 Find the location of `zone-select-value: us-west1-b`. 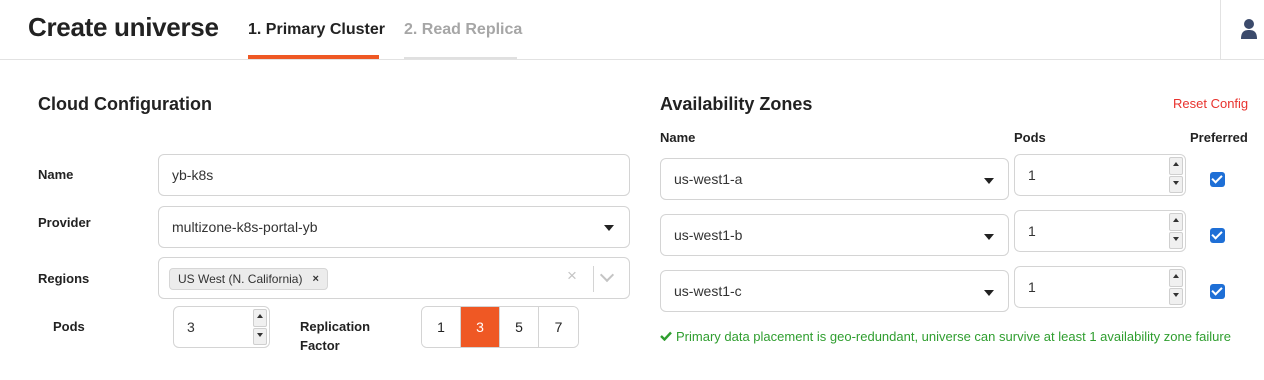

zone-select-value: us-west1-b is located at coordinates (708, 235).